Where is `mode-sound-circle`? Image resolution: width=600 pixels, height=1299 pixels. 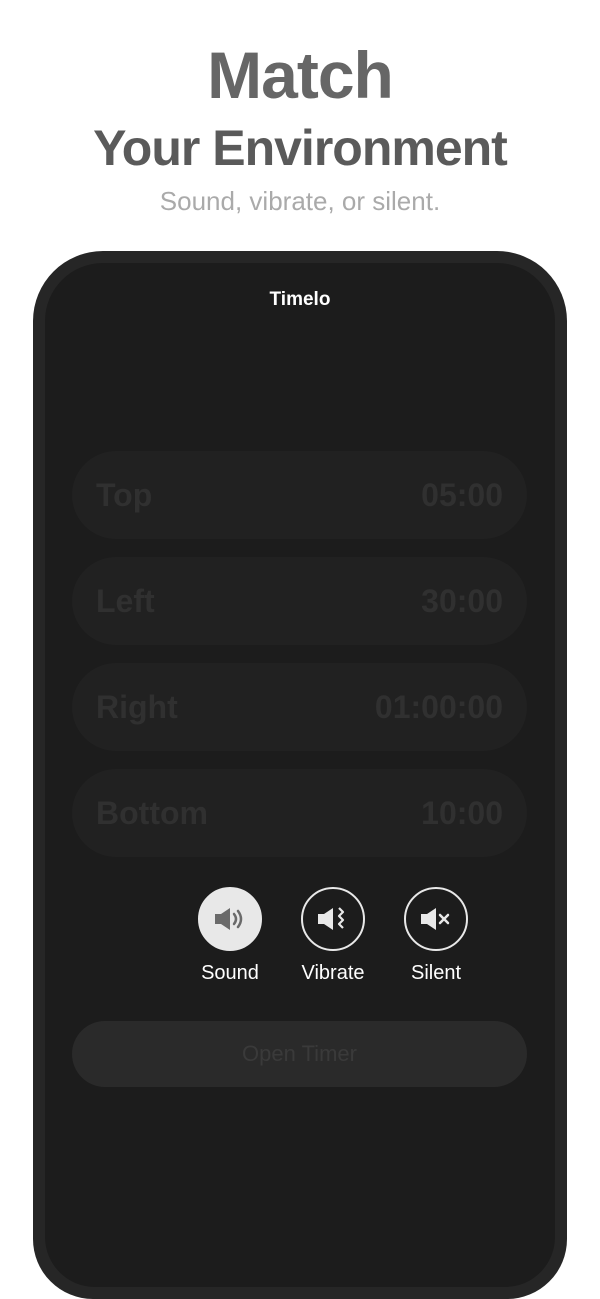 mode-sound-circle is located at coordinates (230, 919).